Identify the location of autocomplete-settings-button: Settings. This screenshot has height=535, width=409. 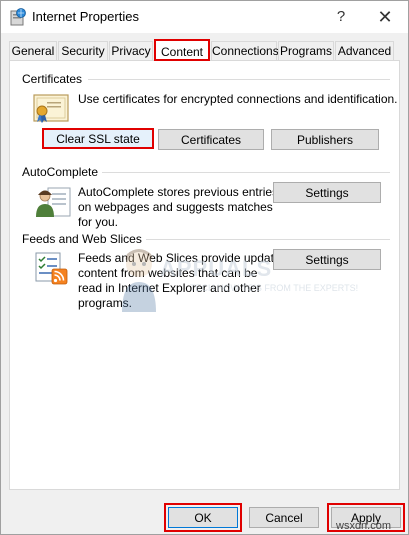
(327, 192).